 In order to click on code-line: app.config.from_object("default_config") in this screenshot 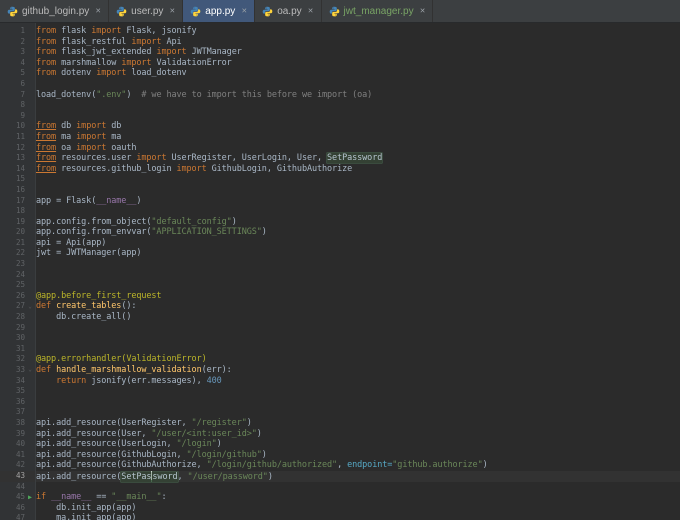, I will do `click(358, 222)`.